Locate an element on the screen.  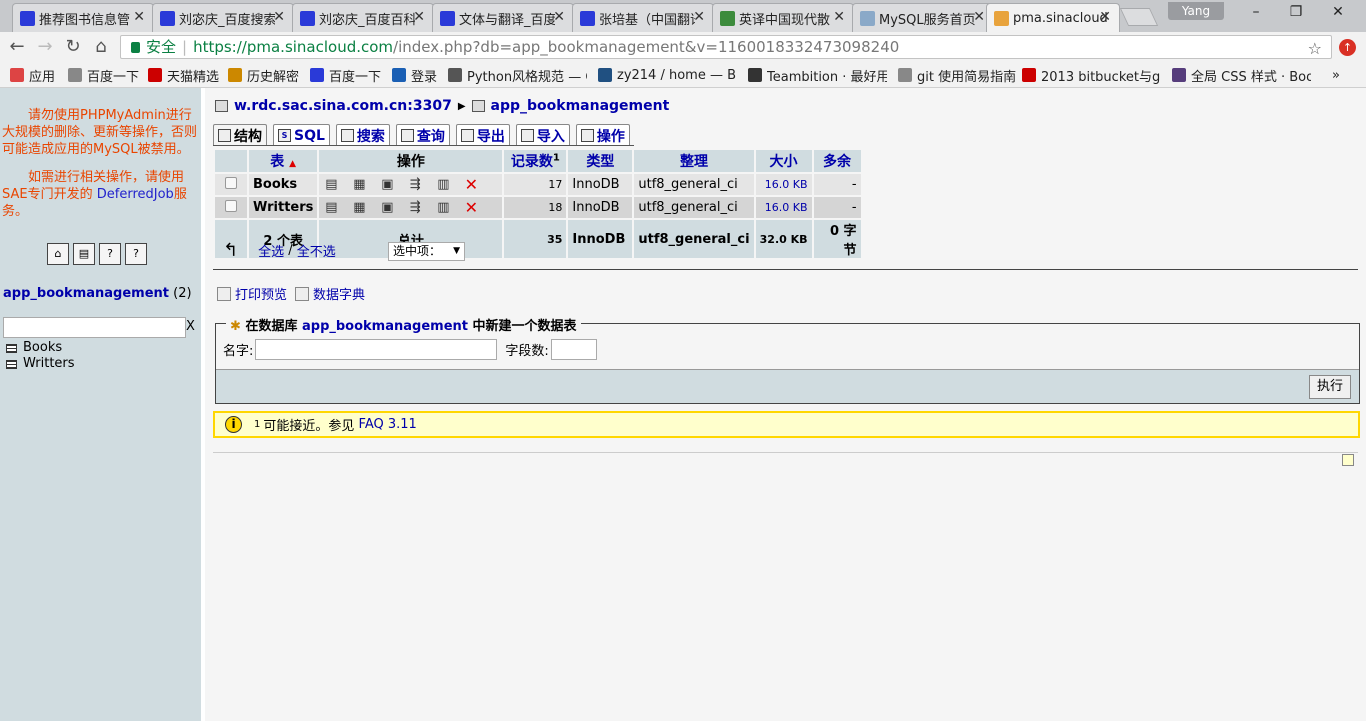
header-size: 大小 is located at coordinates (783, 161).